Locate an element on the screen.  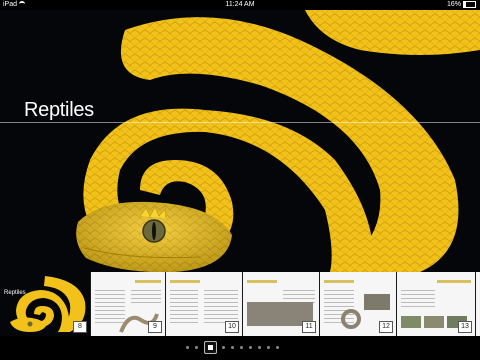
thumbnail-partial is located at coordinates (478, 304).